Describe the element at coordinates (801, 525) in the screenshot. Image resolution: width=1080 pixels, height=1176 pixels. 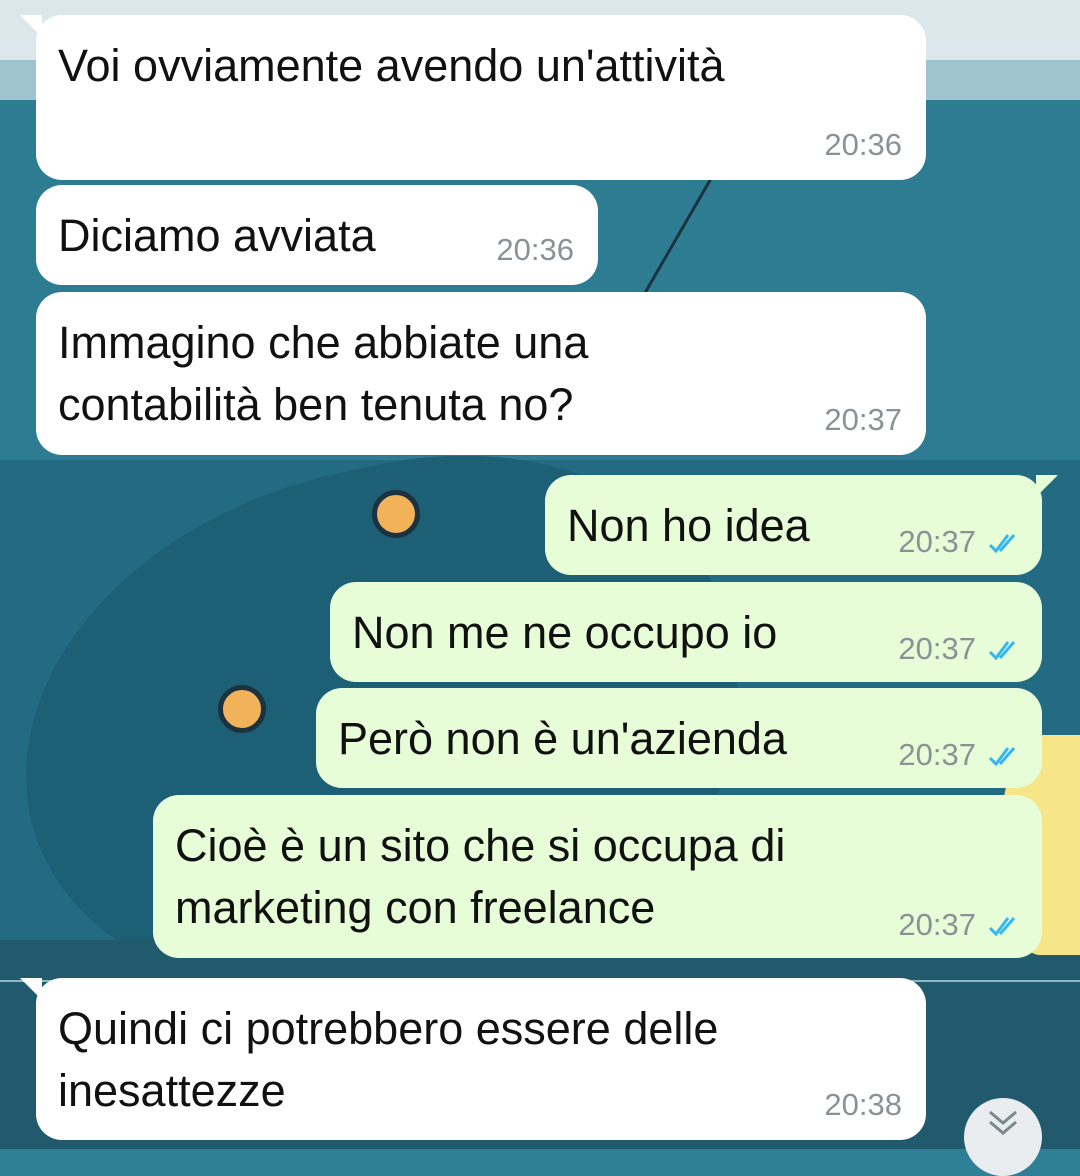
I see `message-bubble-outgoing: Non ho idea 20:37` at that location.